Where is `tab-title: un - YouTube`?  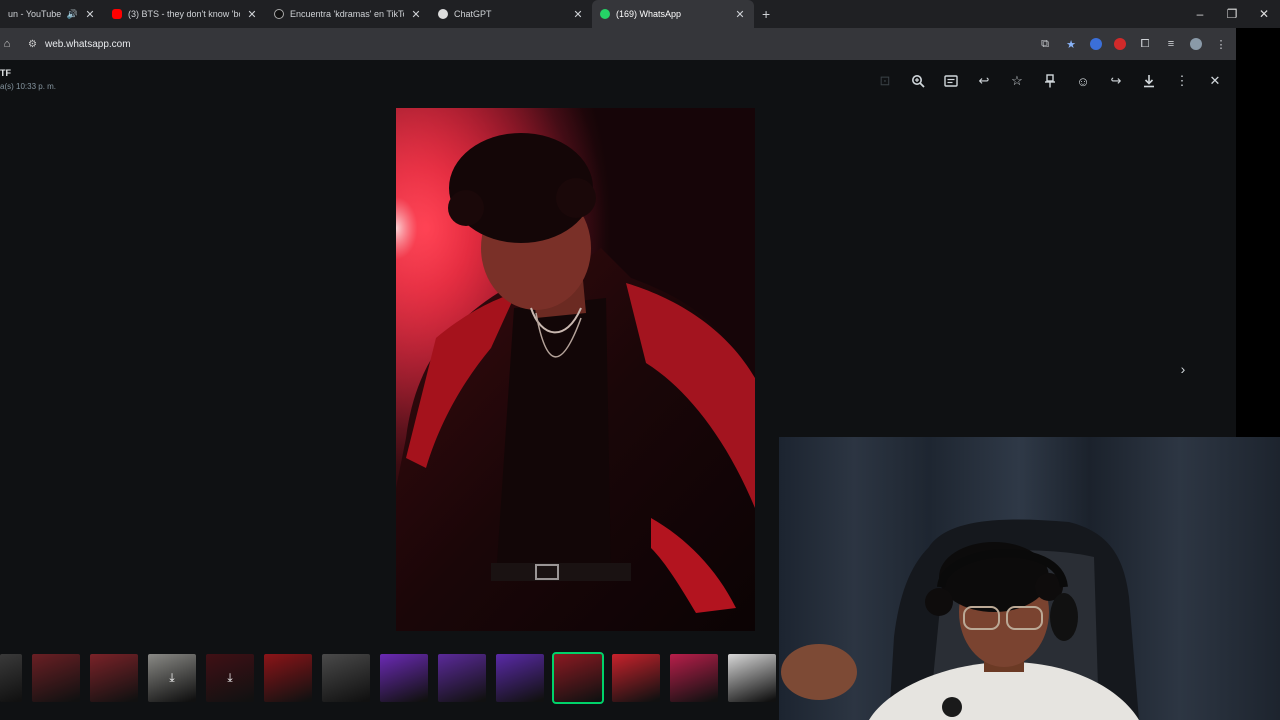 tab-title: un - YouTube is located at coordinates (34, 14).